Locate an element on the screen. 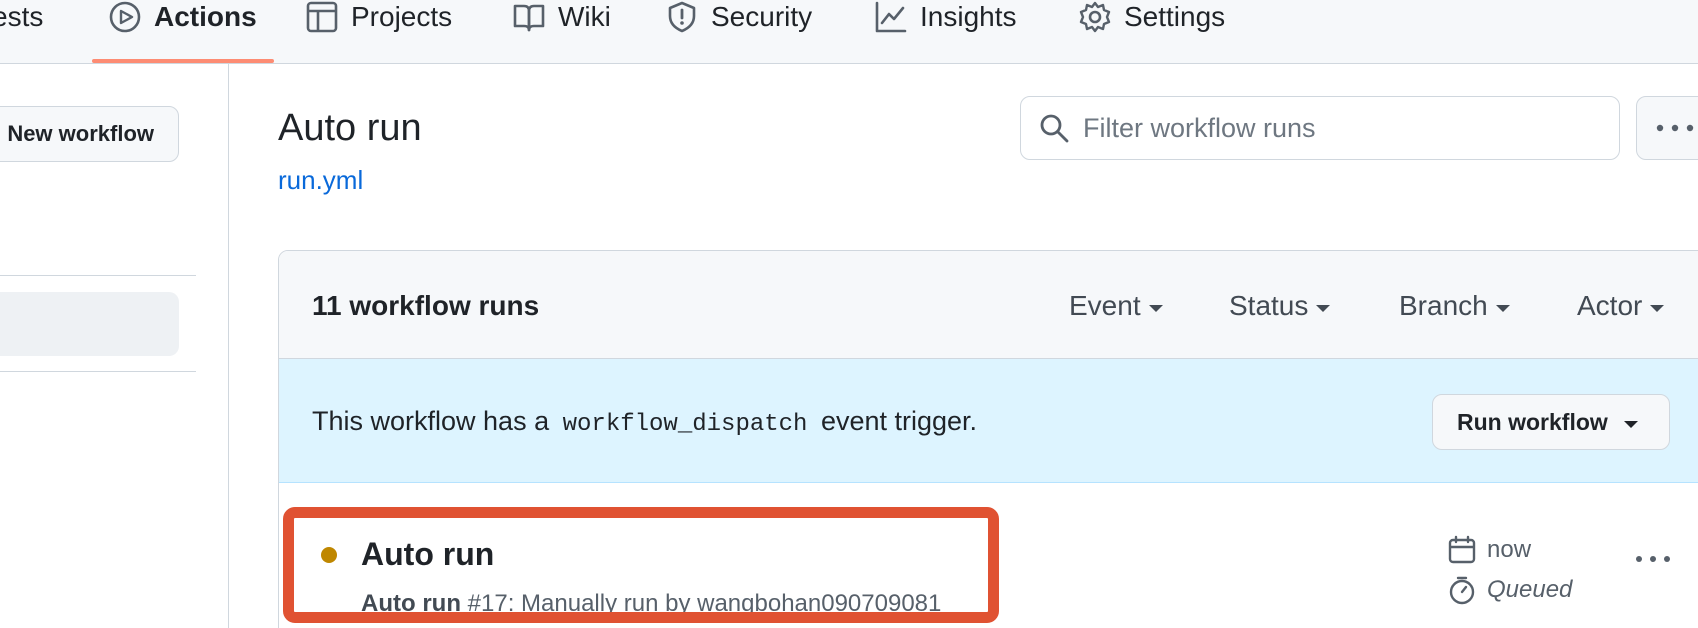 This screenshot has height=628, width=1698. workflow-file-link: run.yml is located at coordinates (320, 180).